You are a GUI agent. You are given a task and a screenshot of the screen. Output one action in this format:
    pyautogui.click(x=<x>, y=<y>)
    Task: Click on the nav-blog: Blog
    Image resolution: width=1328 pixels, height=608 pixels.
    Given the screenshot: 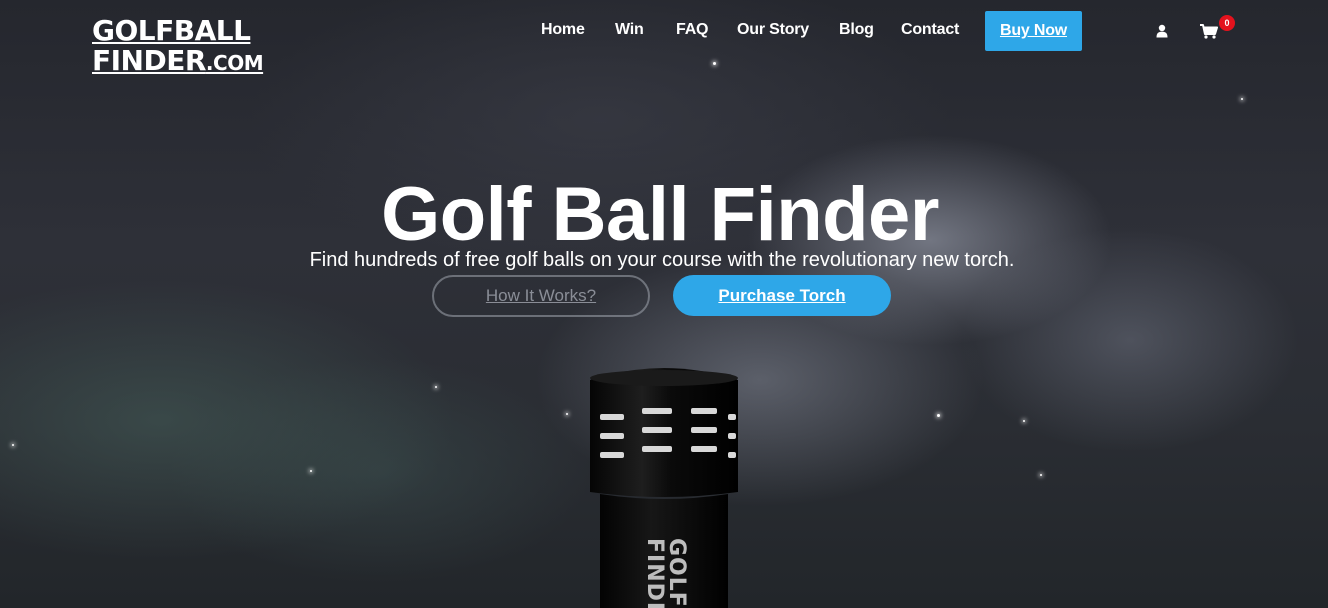 What is the action you would take?
    pyautogui.click(x=856, y=30)
    